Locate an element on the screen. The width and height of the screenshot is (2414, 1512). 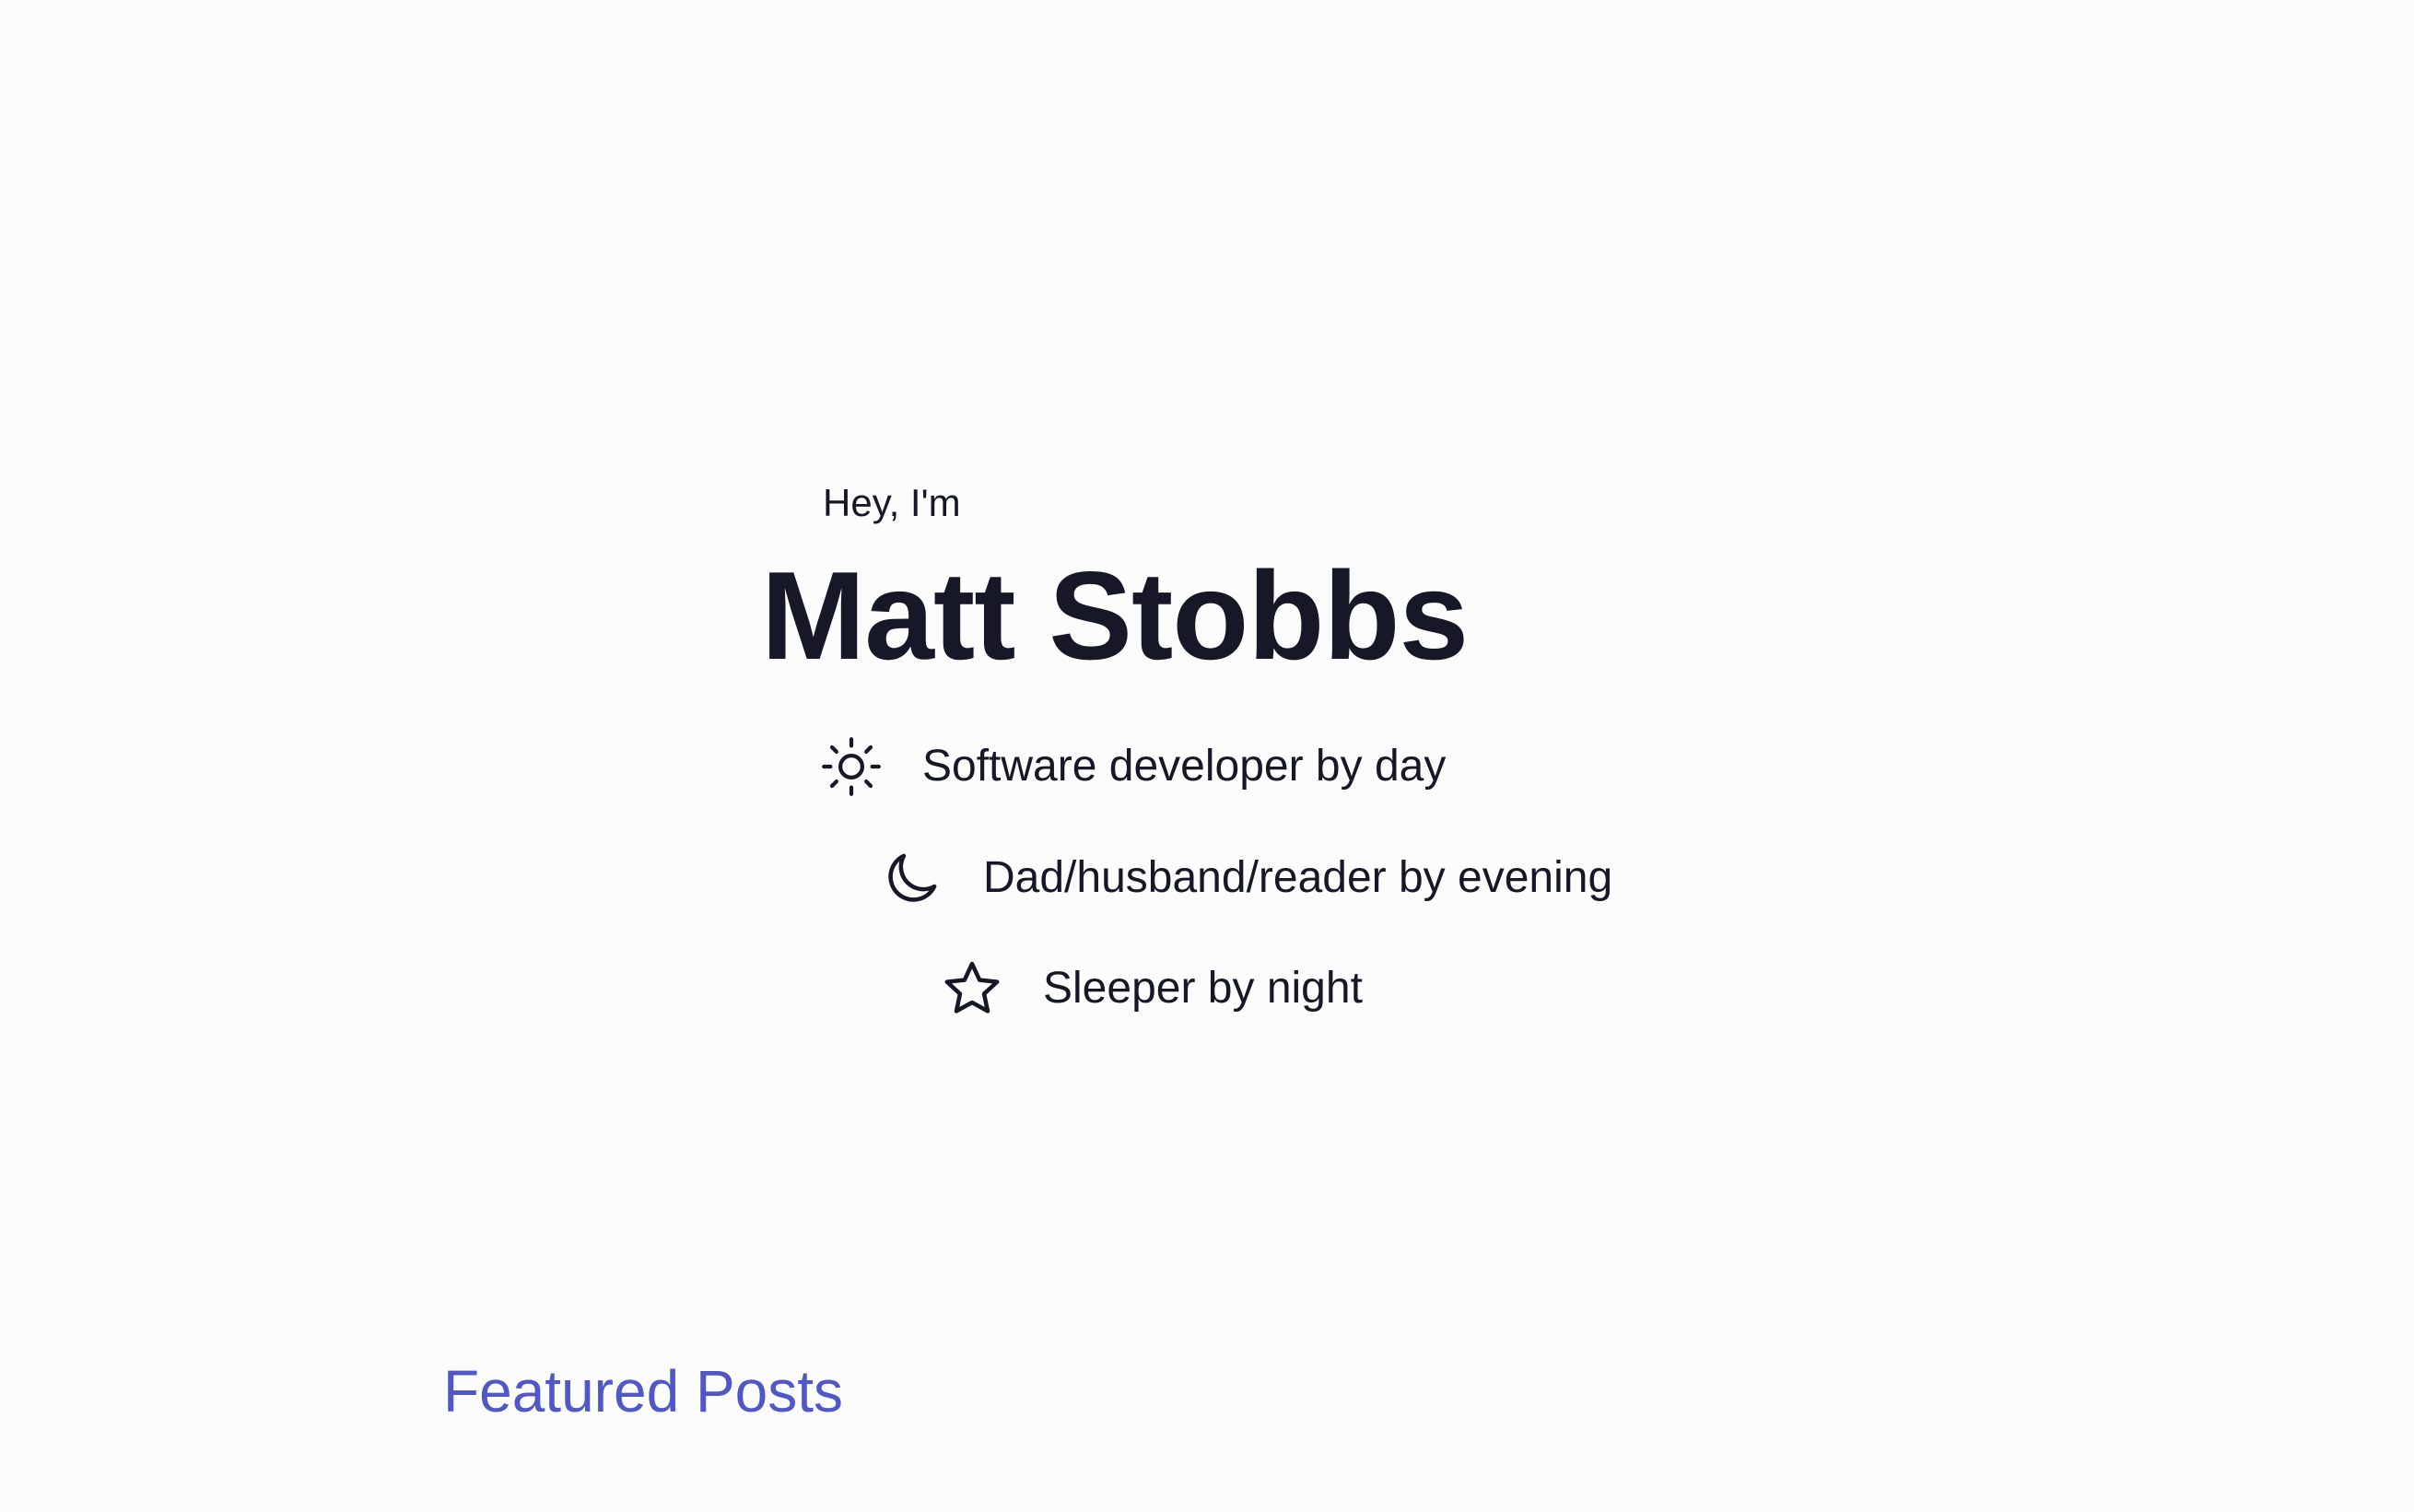
tagline-evening: Dad/husband/reader by evening is located at coordinates (1246, 878).